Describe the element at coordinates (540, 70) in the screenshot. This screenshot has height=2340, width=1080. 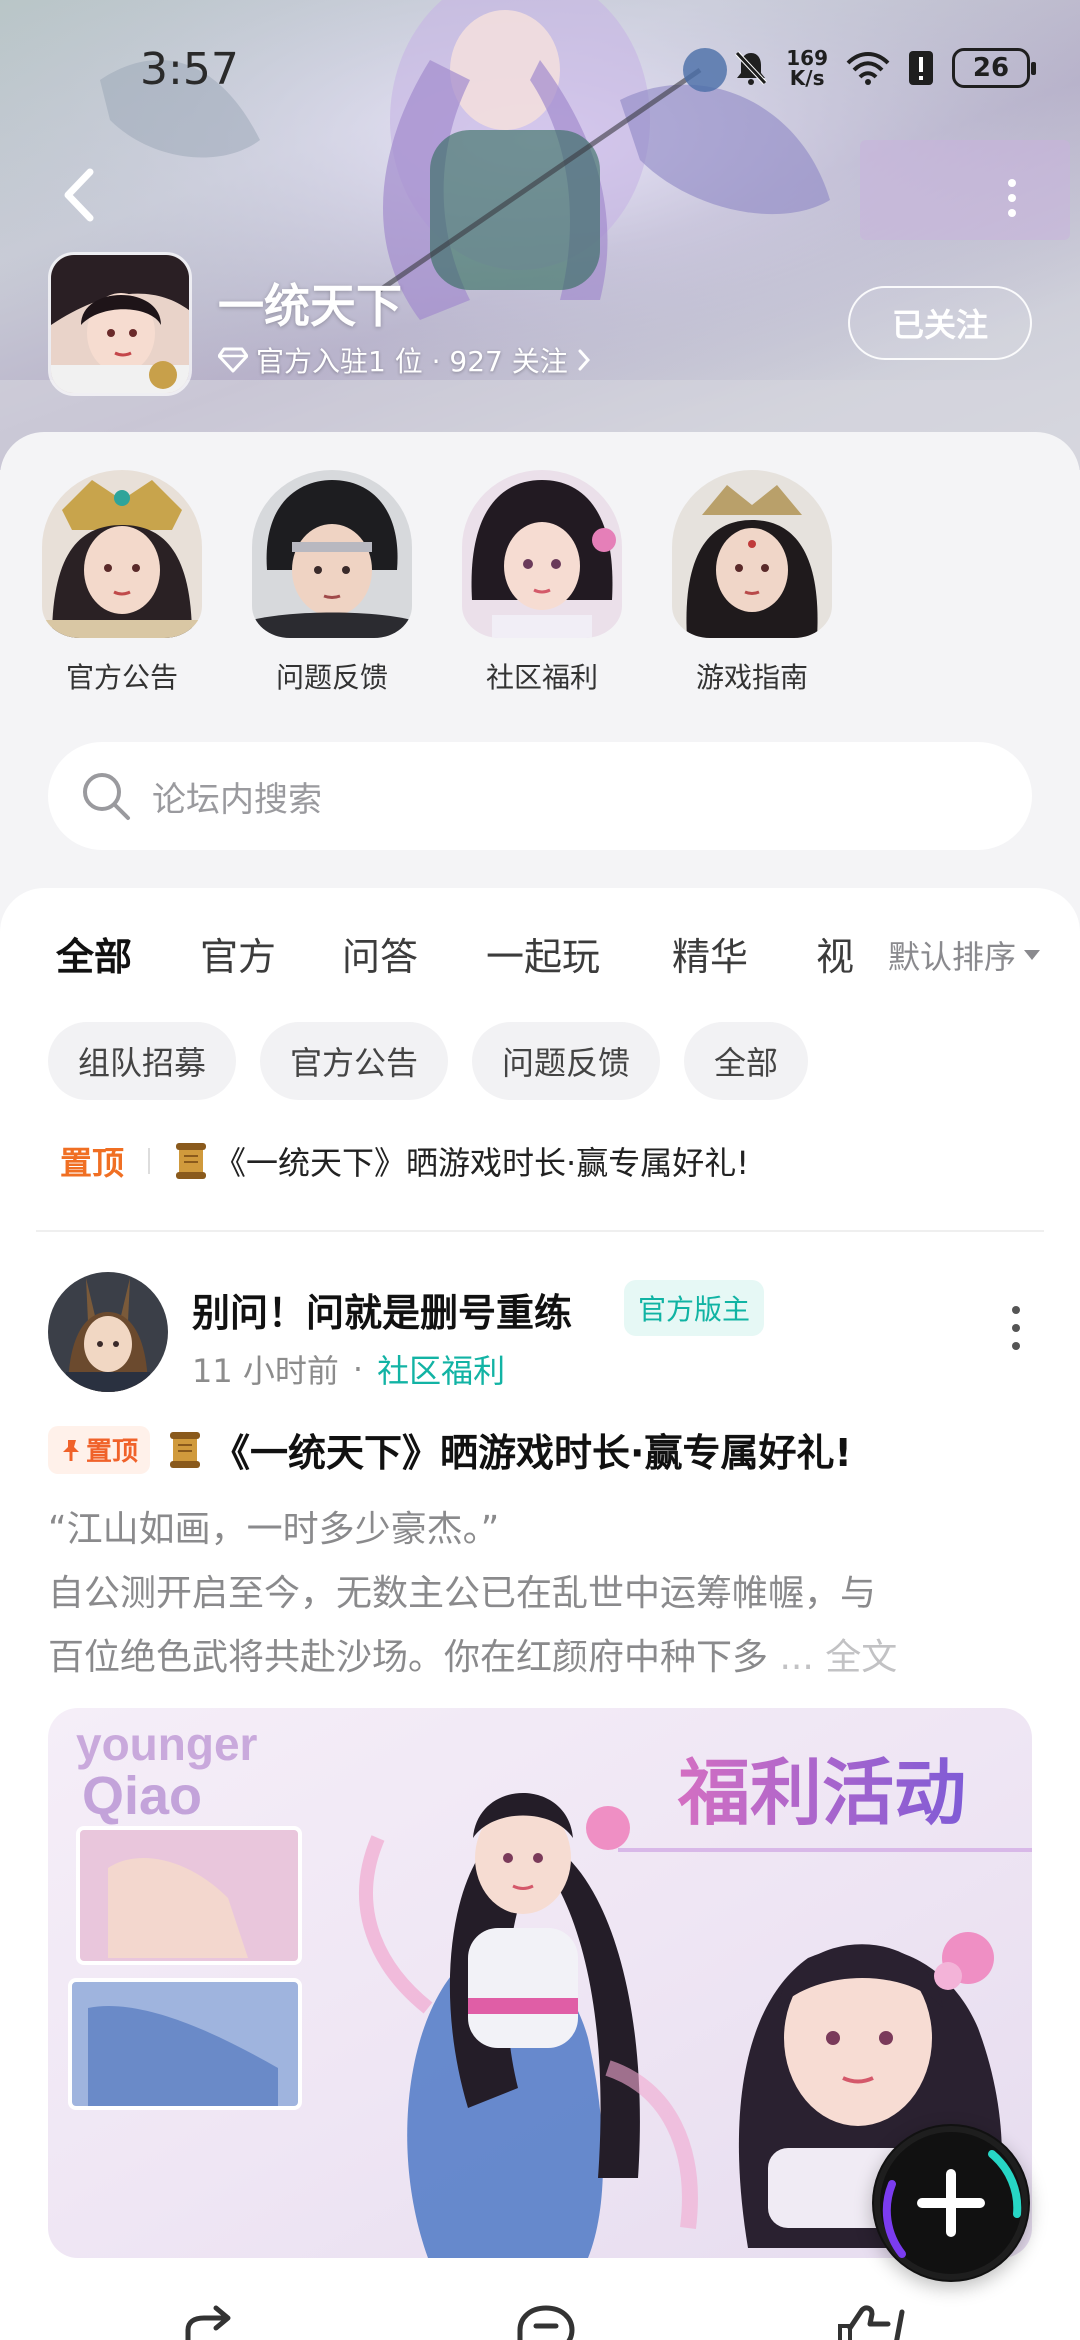
I see `status-bar: 3:57 169 K/s 26` at that location.